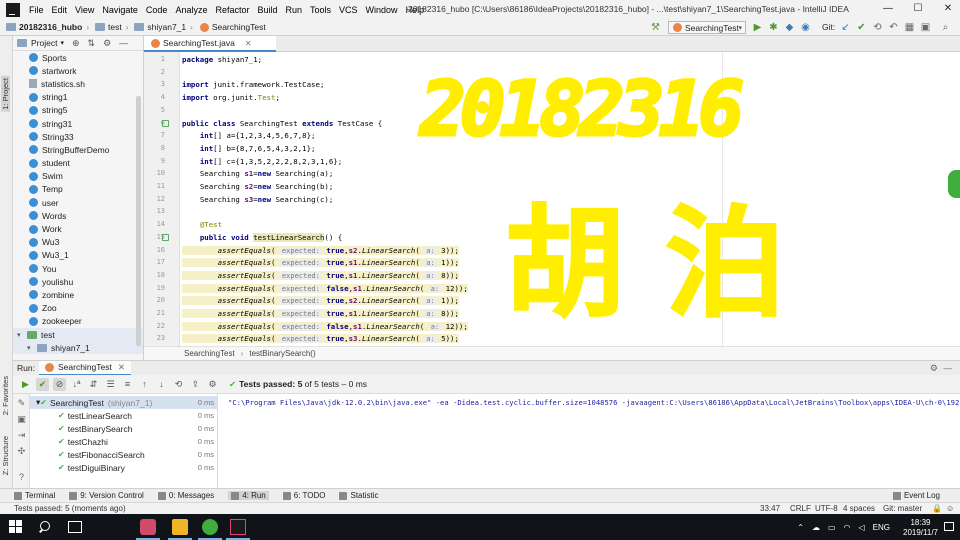 The width and height of the screenshot is (960, 540). I want to click on maximize-button: ☐, so click(918, 9).